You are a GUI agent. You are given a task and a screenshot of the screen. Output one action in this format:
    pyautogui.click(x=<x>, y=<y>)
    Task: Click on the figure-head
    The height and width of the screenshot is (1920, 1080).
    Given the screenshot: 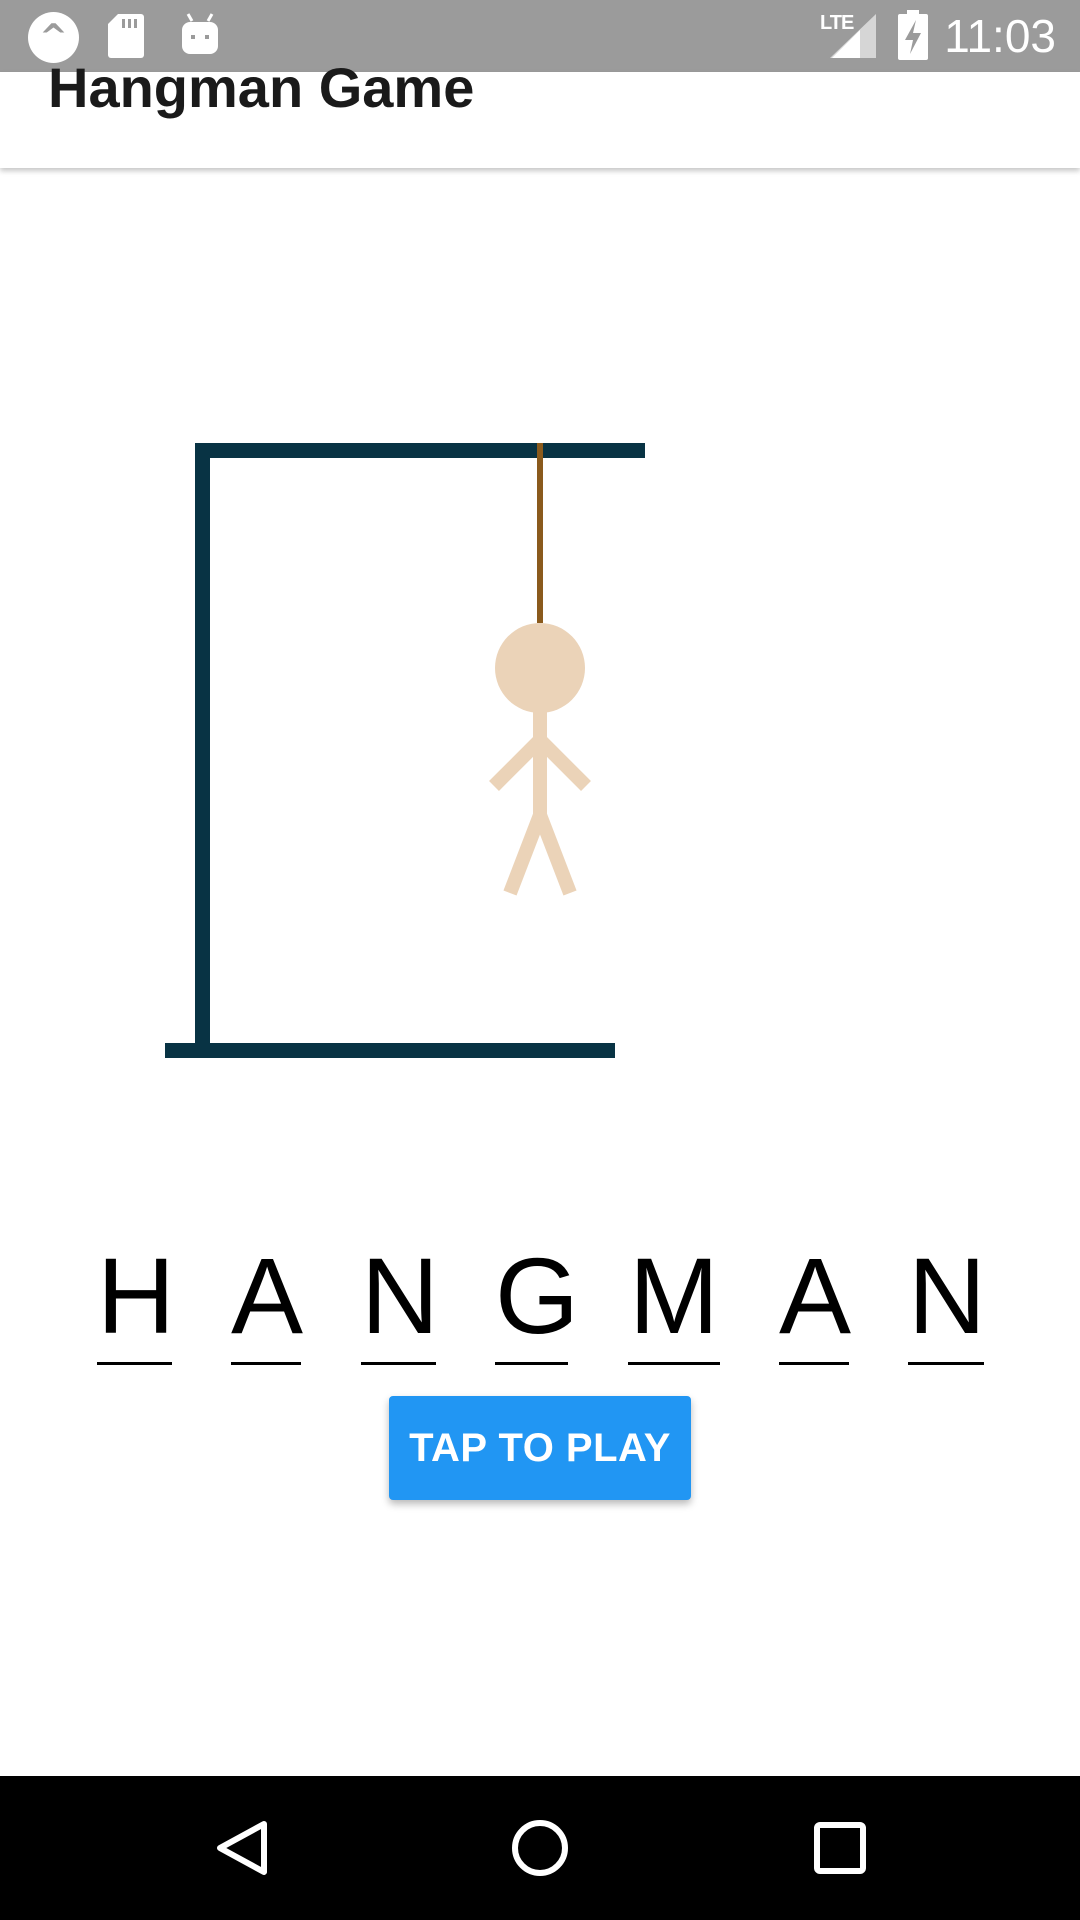 What is the action you would take?
    pyautogui.click(x=540, y=668)
    